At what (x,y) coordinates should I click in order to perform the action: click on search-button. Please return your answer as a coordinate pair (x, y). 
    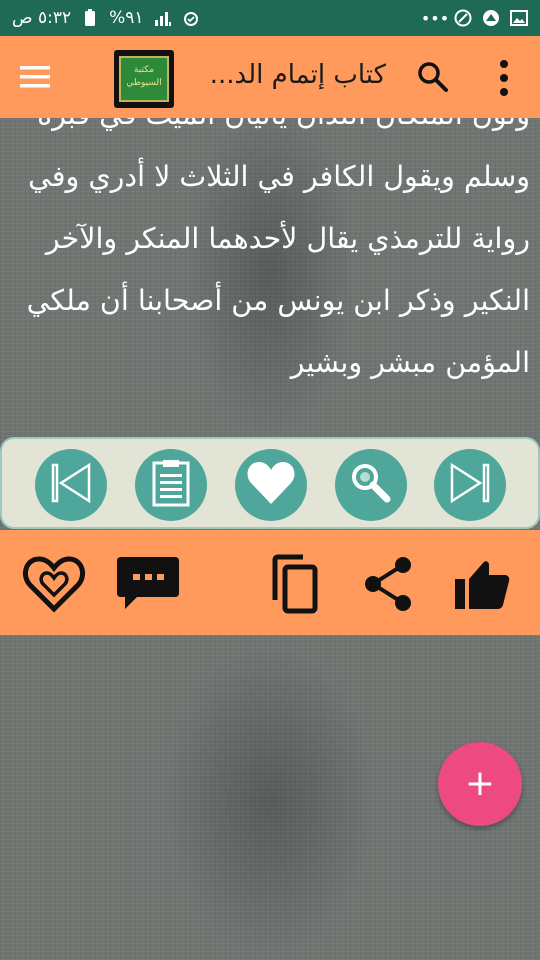
    Looking at the image, I should click on (371, 485).